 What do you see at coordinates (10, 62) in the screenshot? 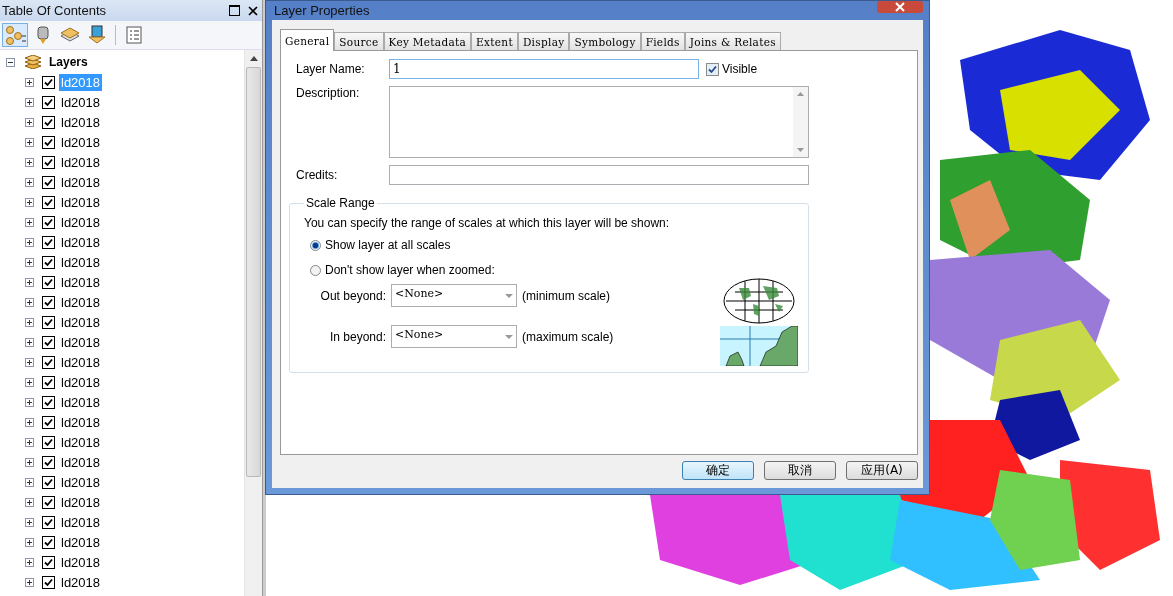
I see `collapse-icon` at bounding box center [10, 62].